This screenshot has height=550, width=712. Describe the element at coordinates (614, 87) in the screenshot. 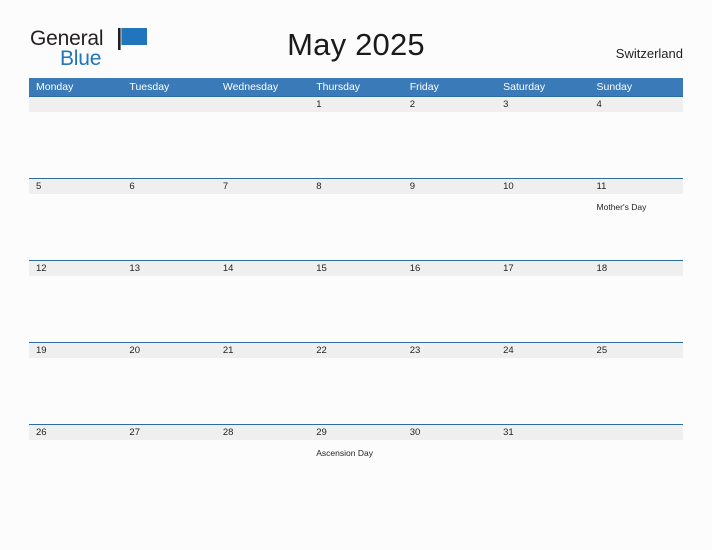

I see `weekday-header-sunday: Sunday` at that location.